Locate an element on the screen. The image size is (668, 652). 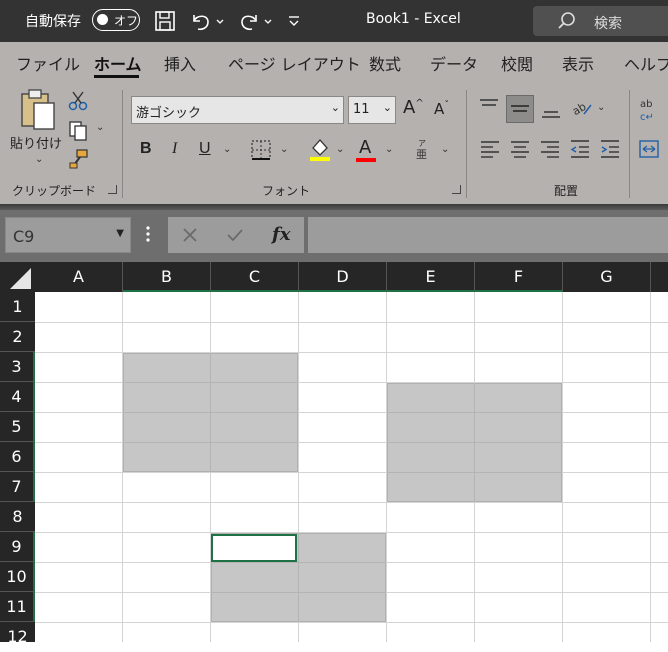
chevron-down-icon: ▼ is located at coordinates (120, 233).